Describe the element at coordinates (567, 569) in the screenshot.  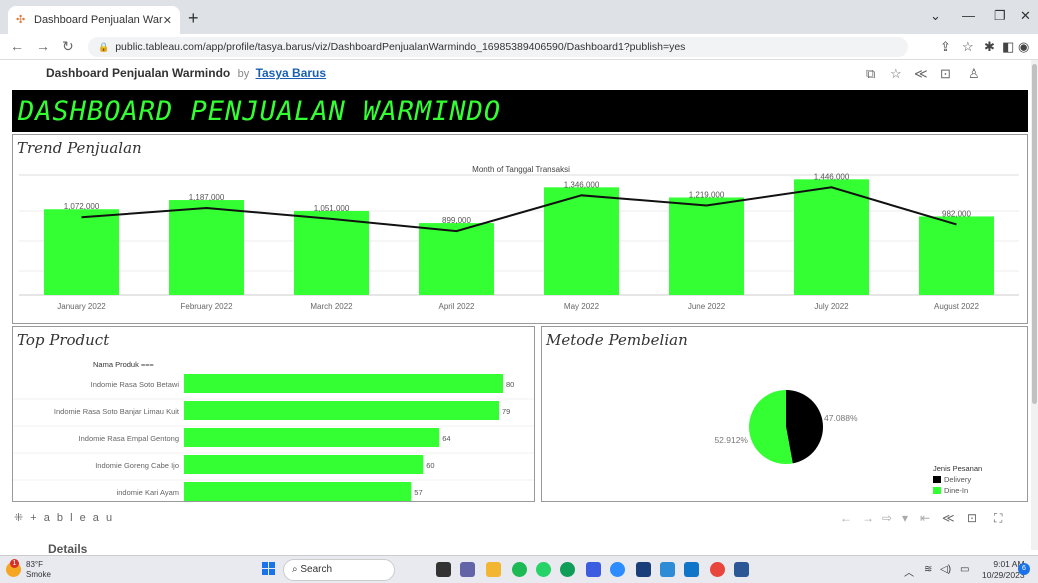
I see `edge-icon` at that location.